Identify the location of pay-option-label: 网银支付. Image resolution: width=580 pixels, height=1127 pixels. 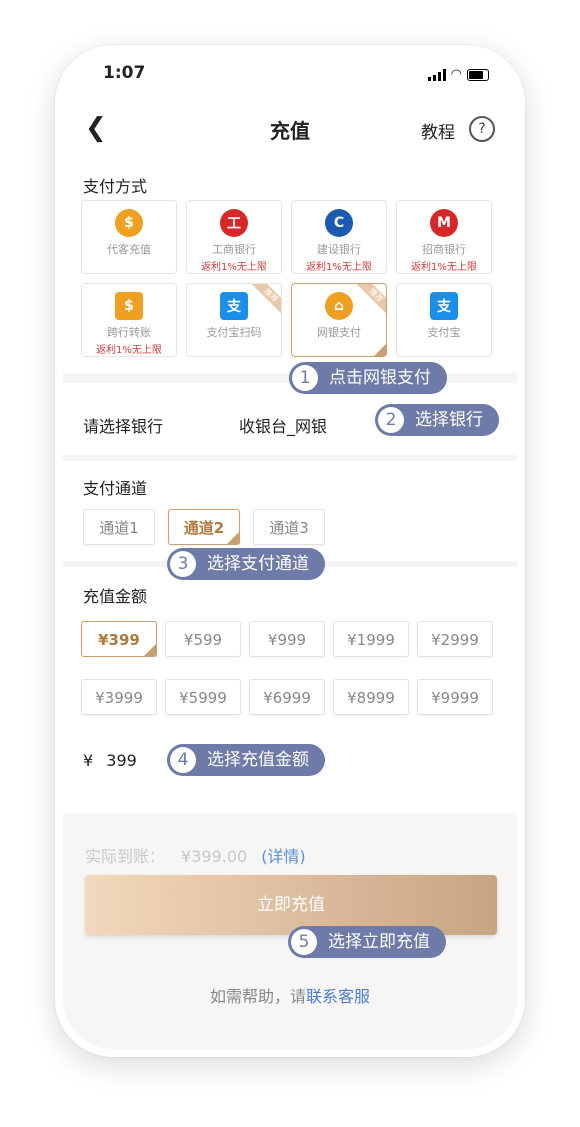
(339, 332).